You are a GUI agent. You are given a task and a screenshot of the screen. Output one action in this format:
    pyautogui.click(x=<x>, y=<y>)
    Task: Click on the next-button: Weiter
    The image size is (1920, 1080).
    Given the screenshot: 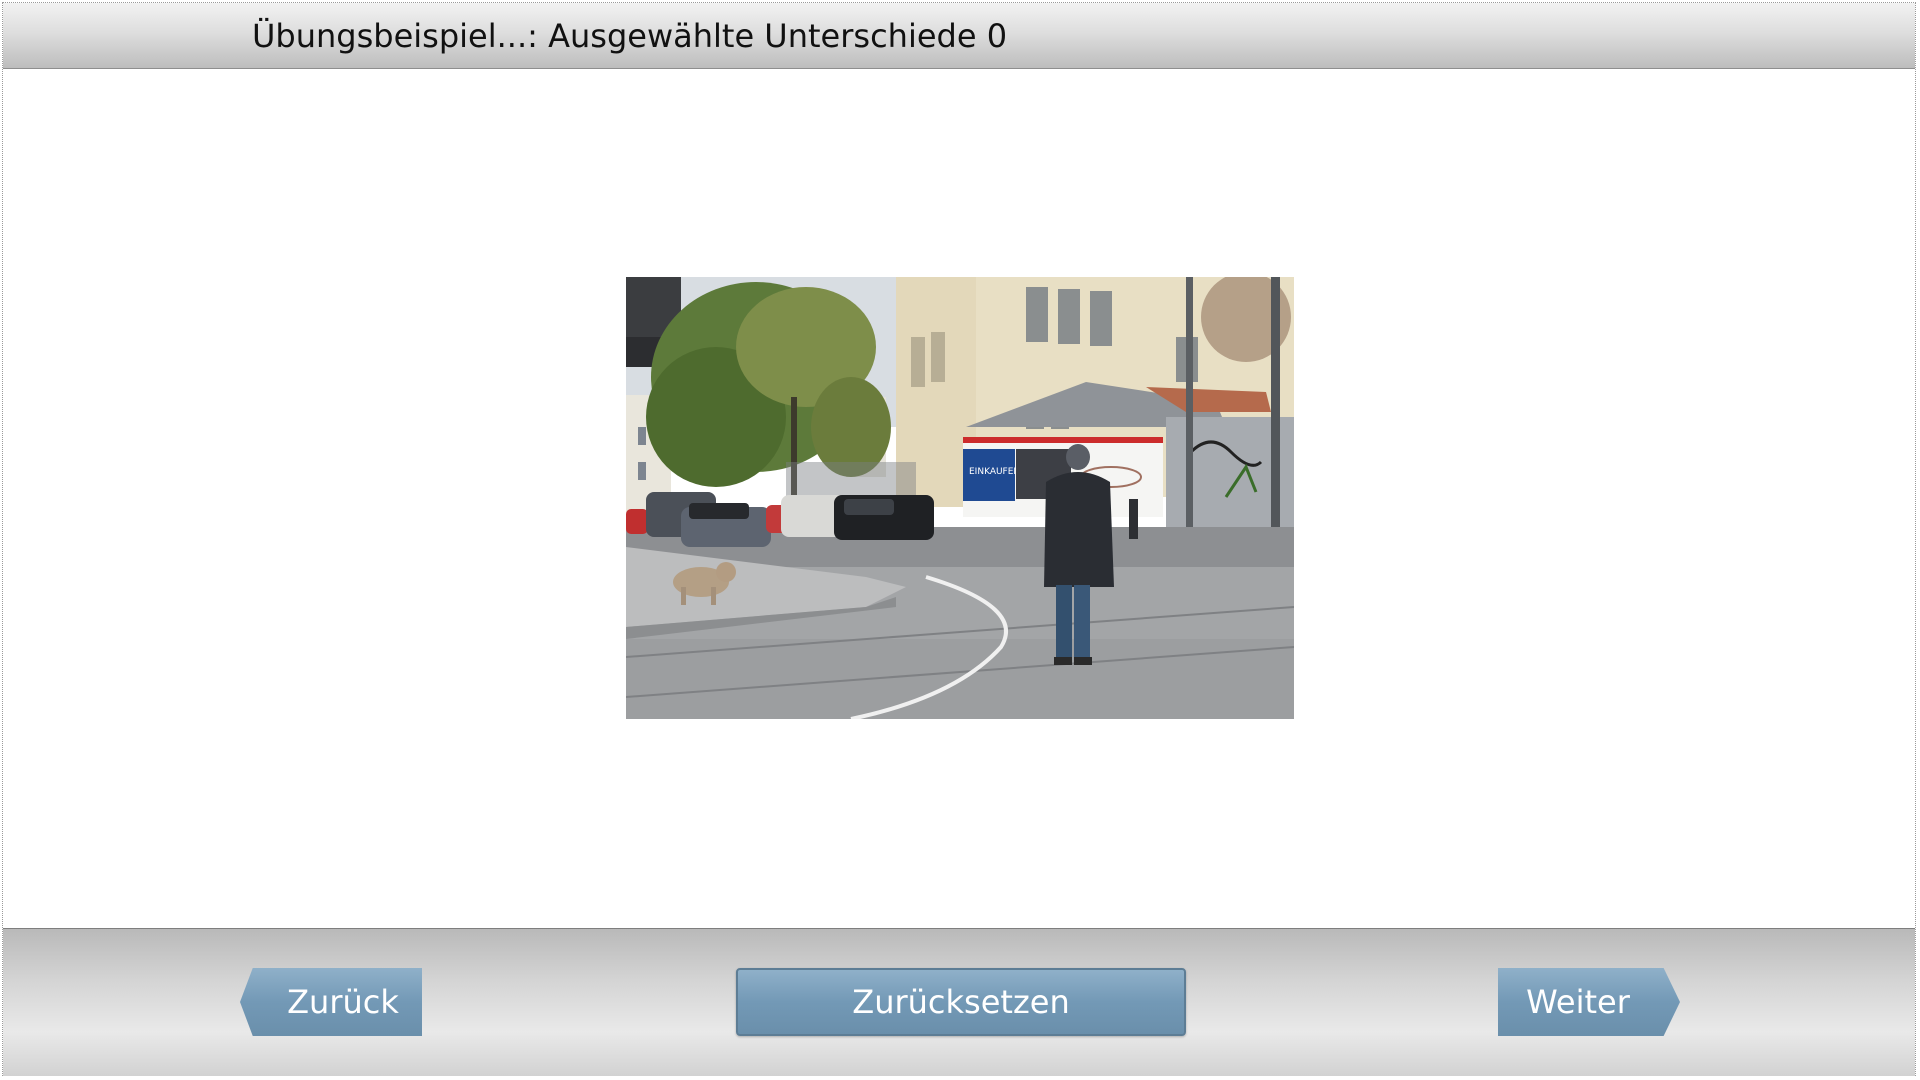 What is the action you would take?
    pyautogui.click(x=1589, y=1002)
    